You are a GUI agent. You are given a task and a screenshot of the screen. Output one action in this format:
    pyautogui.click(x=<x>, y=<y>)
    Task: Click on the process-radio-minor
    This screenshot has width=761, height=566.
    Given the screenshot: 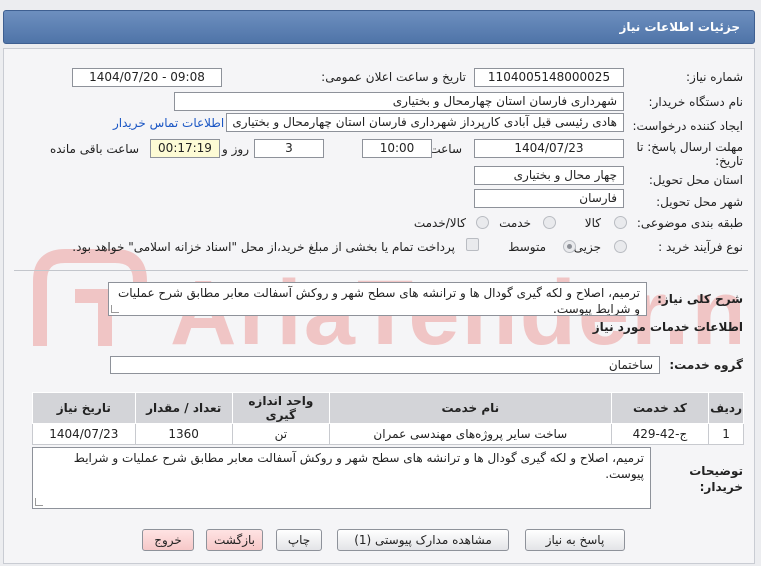 What is the action you would take?
    pyautogui.click(x=620, y=246)
    